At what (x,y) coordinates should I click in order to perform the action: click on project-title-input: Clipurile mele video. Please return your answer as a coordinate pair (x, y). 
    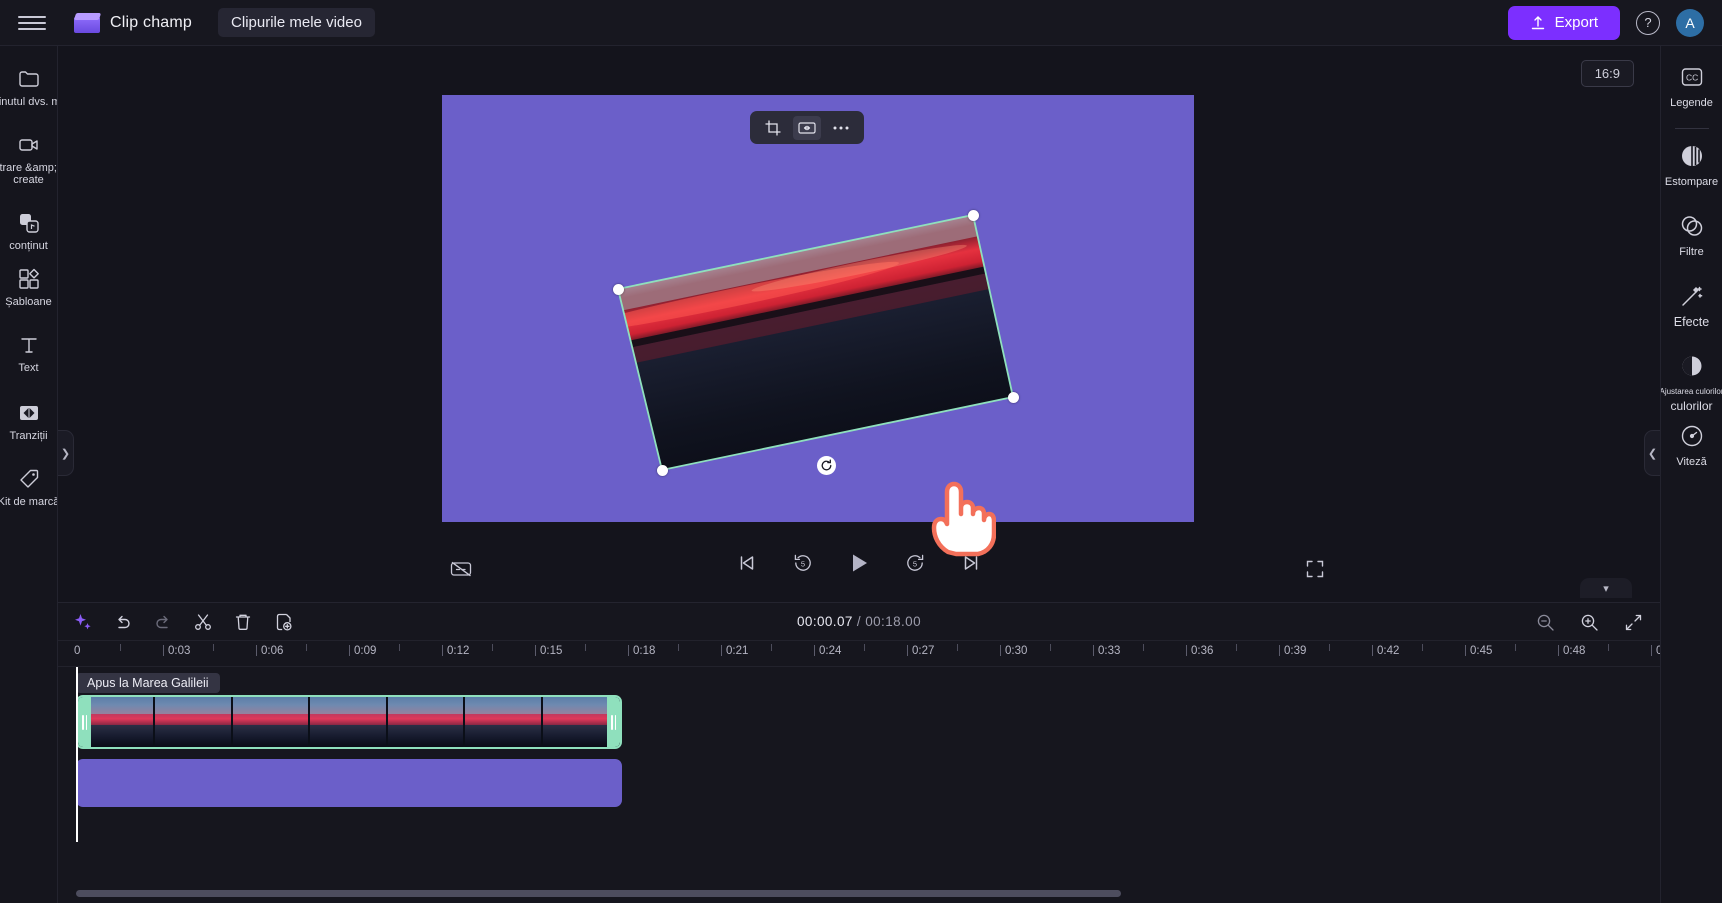
    Looking at the image, I should click on (296, 22).